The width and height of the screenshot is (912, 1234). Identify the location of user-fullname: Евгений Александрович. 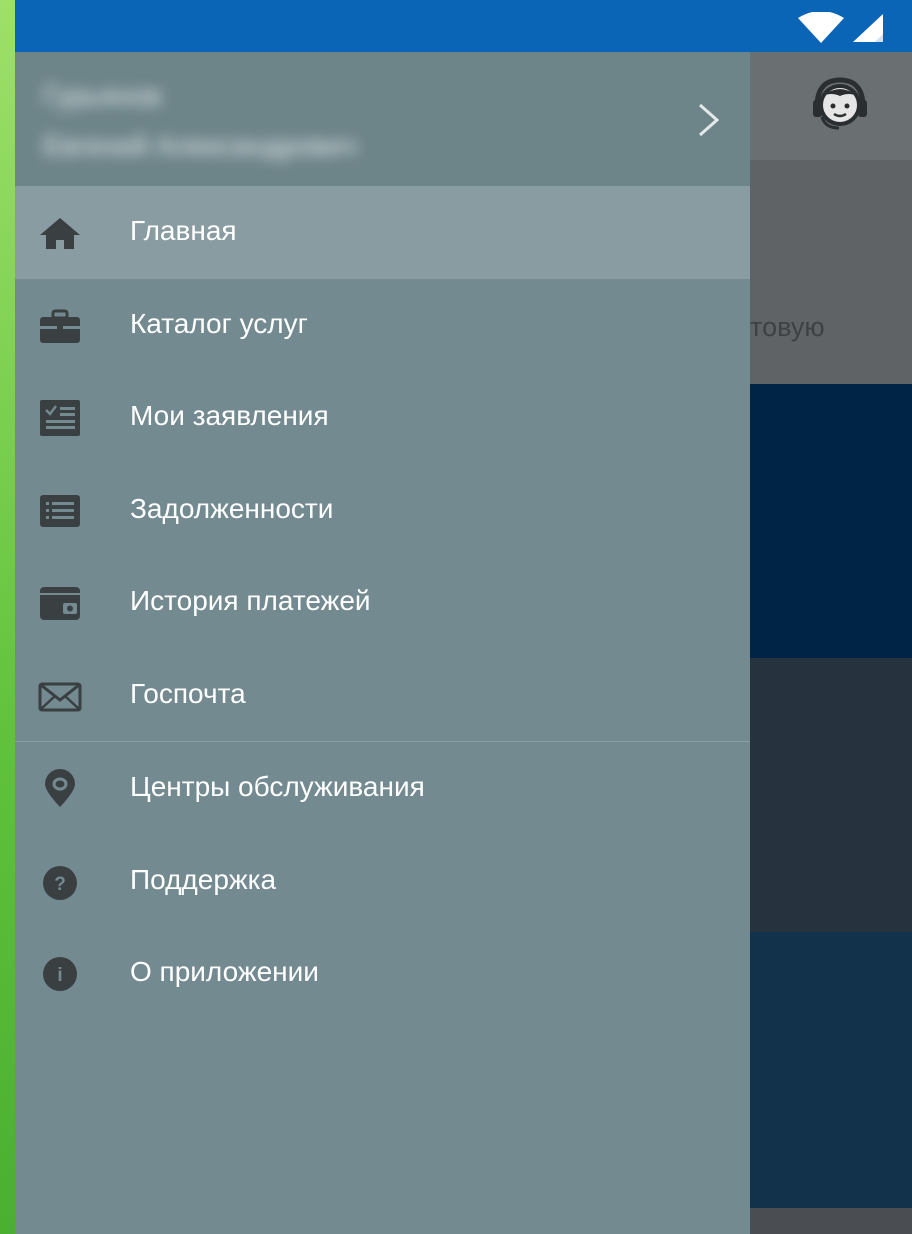
(200, 145).